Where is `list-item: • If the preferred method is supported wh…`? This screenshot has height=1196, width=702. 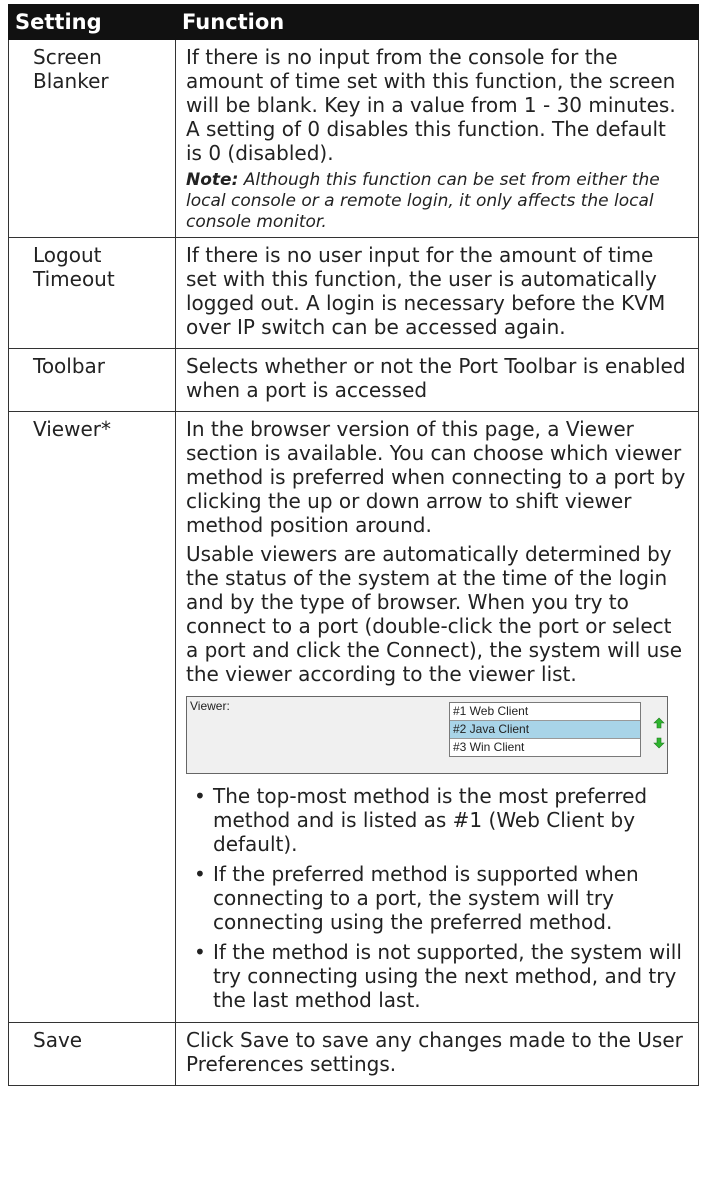
list-item: • If the preferred method is supported wh… is located at coordinates (437, 898).